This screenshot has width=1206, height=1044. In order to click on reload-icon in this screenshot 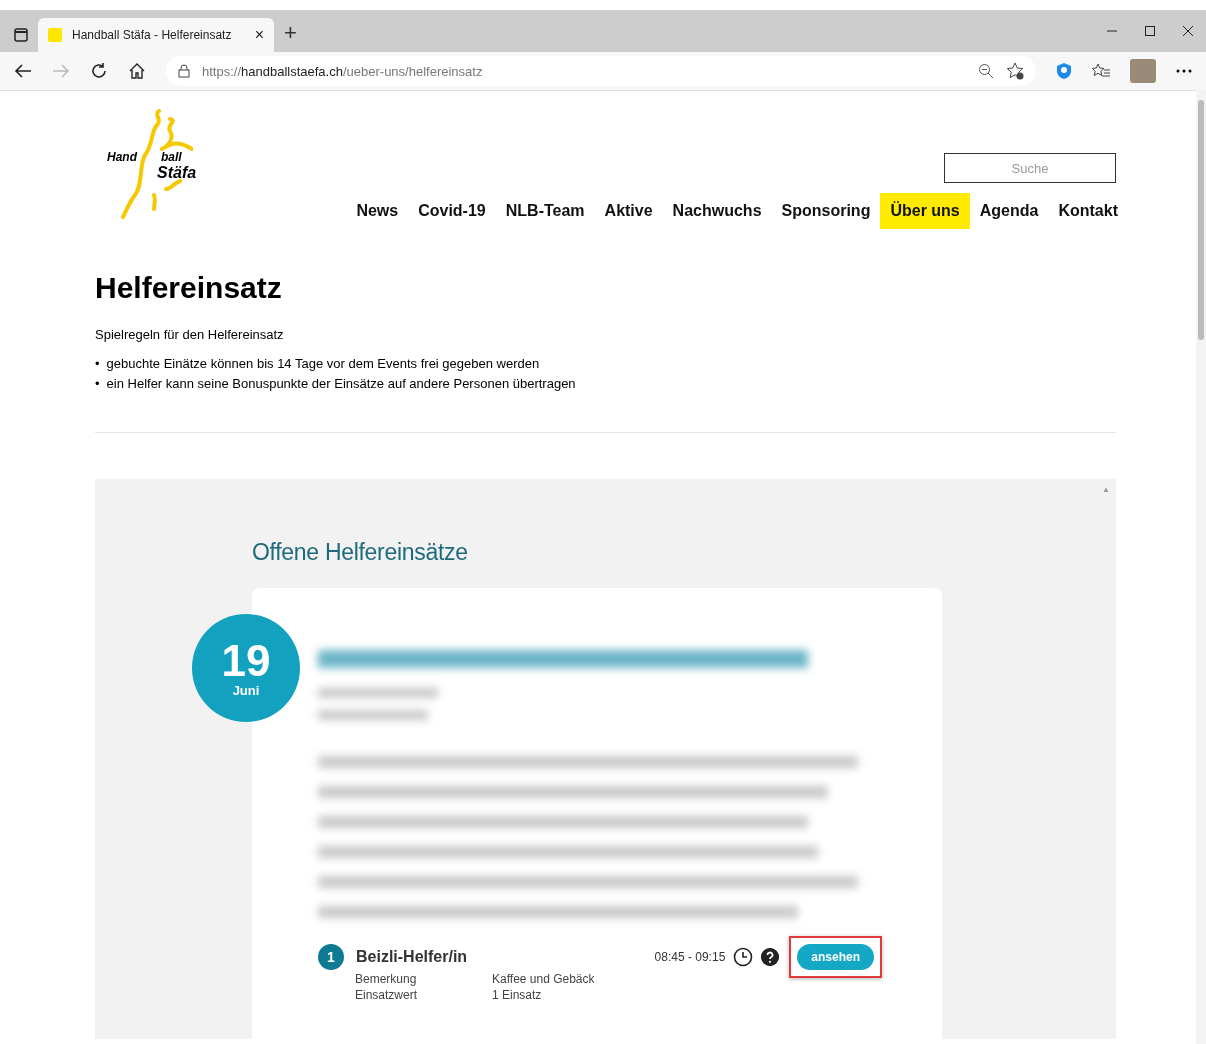, I will do `click(99, 71)`.